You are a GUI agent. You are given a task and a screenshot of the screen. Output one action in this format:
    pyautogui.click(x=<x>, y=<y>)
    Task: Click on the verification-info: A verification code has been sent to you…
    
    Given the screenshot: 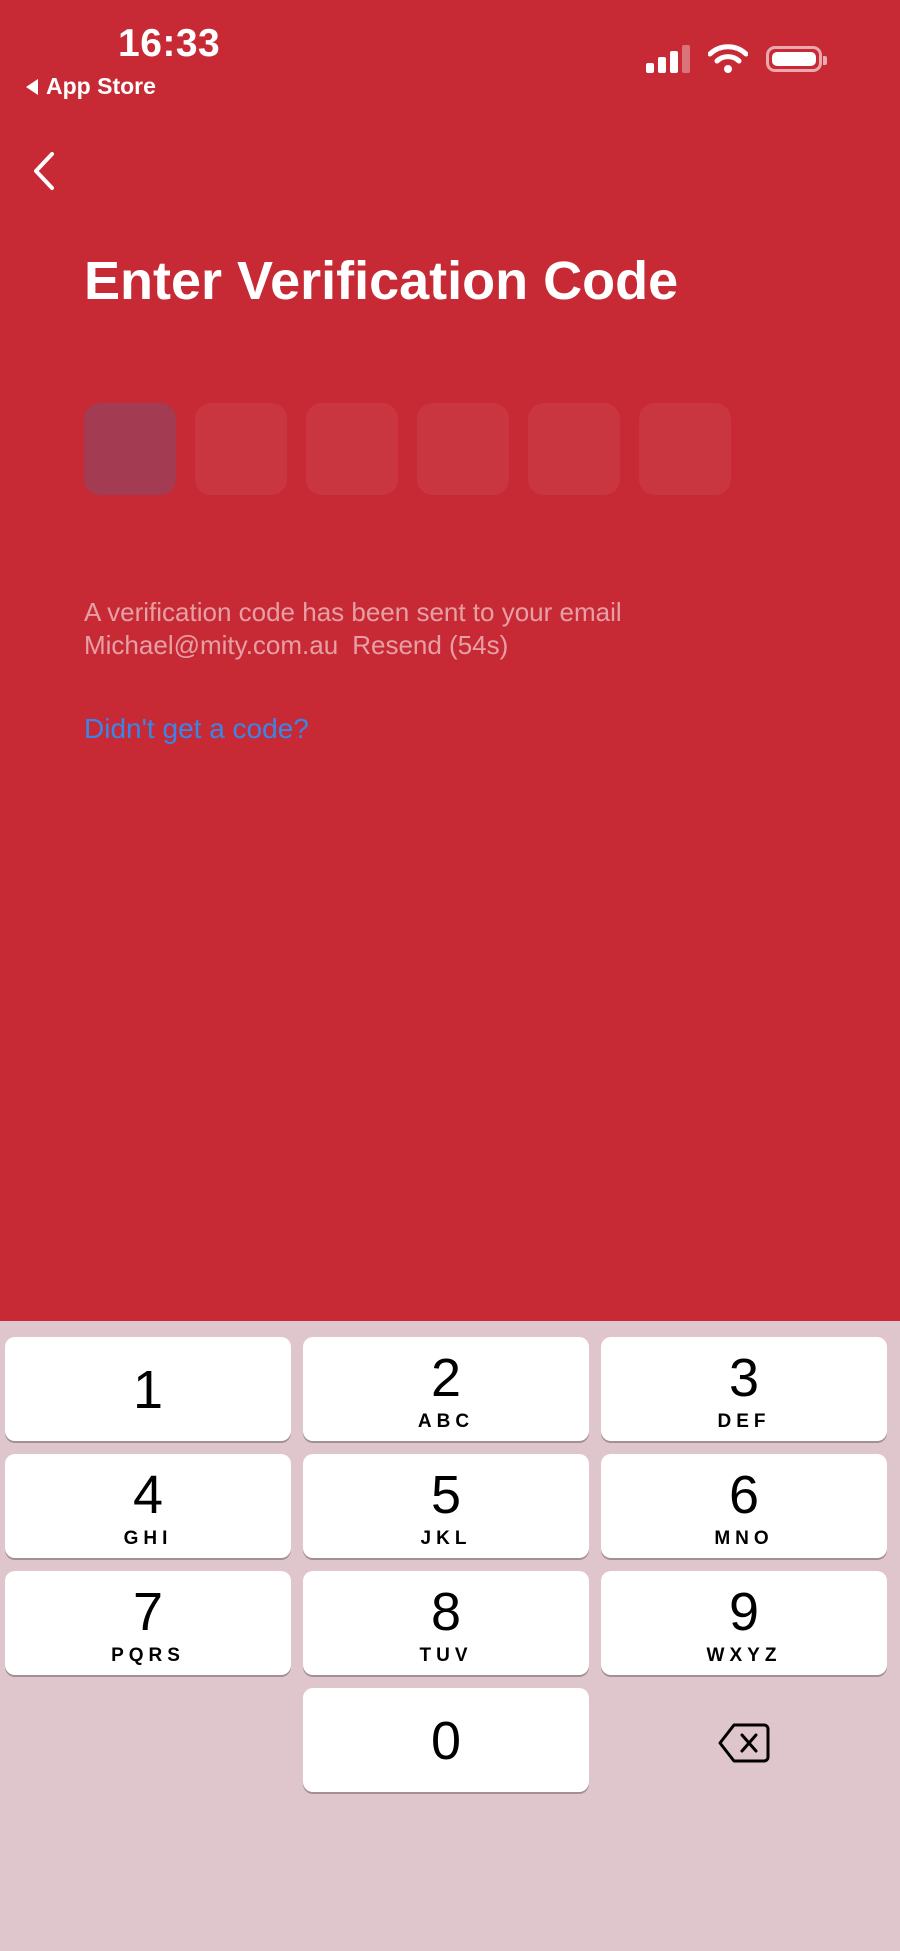 What is the action you would take?
    pyautogui.click(x=353, y=629)
    